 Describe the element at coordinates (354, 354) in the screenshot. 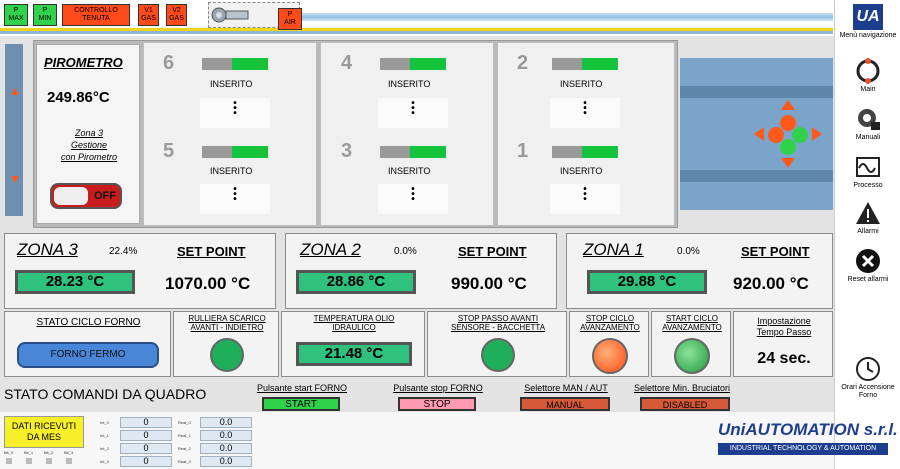

I see `temp-olio-value: 21.48 °C` at that location.